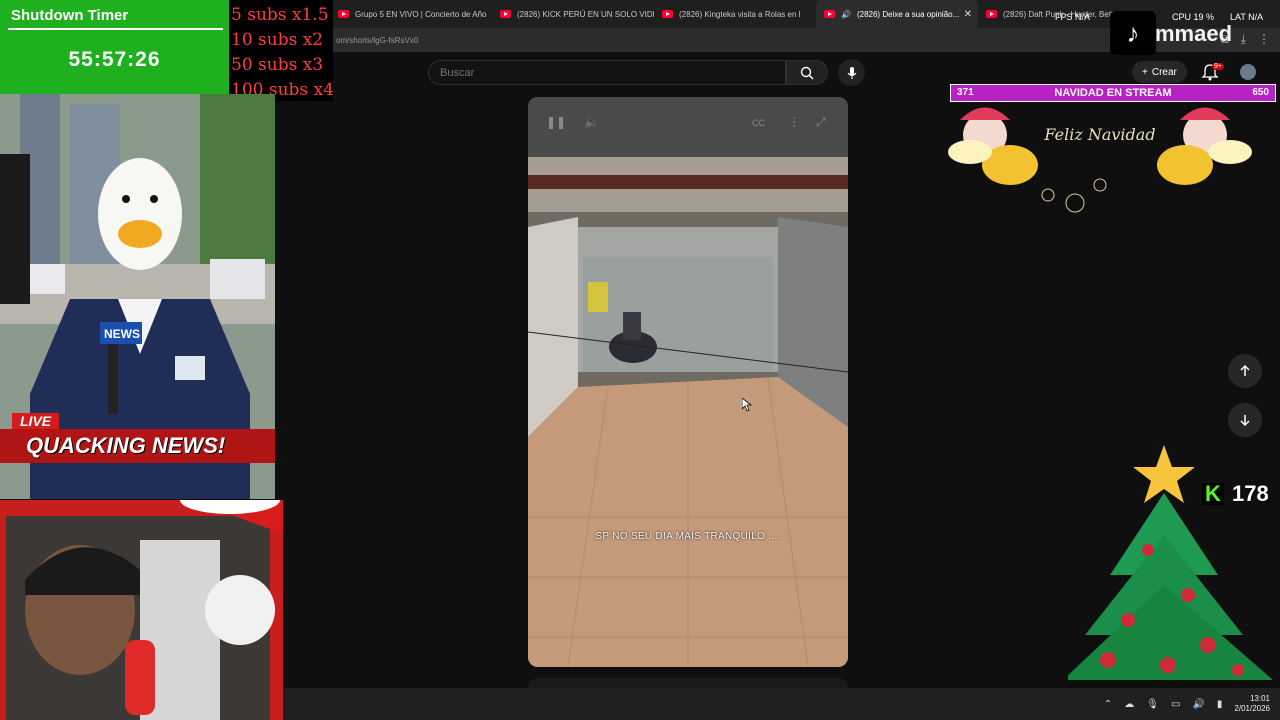  What do you see at coordinates (1260, 92) in the screenshot?
I see `navidad-right-value: 650` at bounding box center [1260, 92].